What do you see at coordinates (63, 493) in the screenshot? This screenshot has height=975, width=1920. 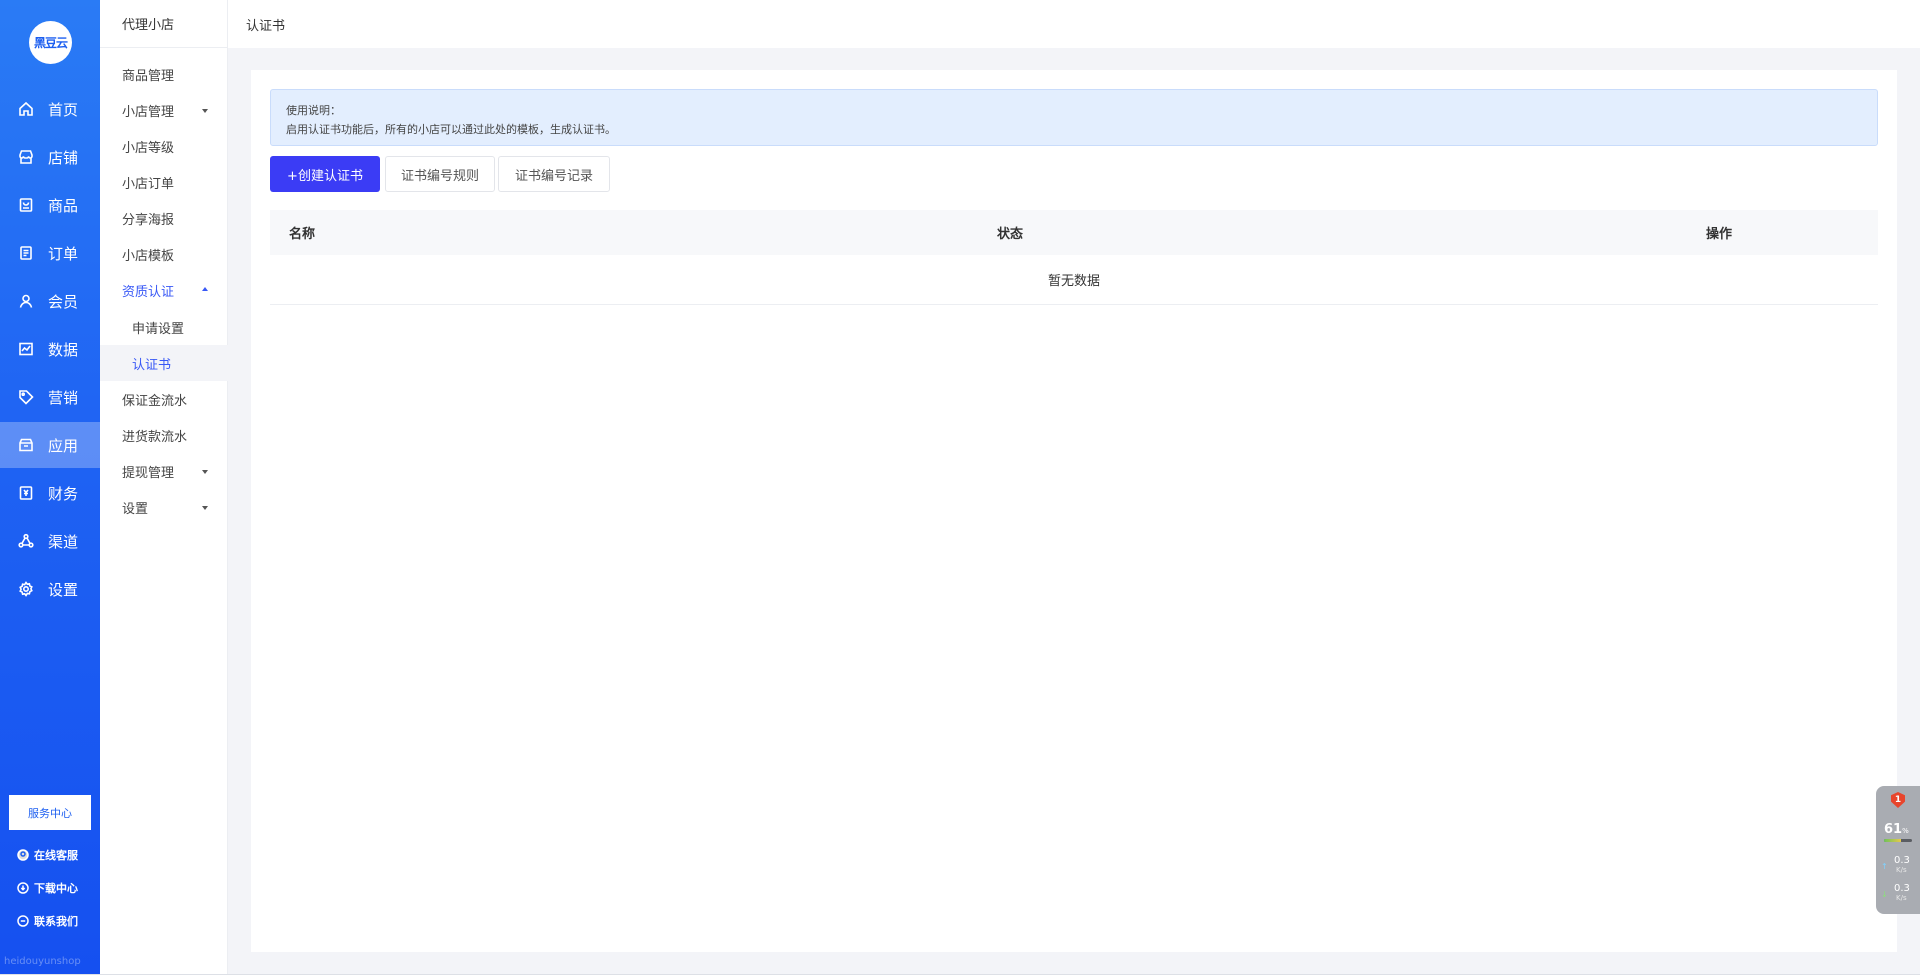 I see `nav-label: 财务` at bounding box center [63, 493].